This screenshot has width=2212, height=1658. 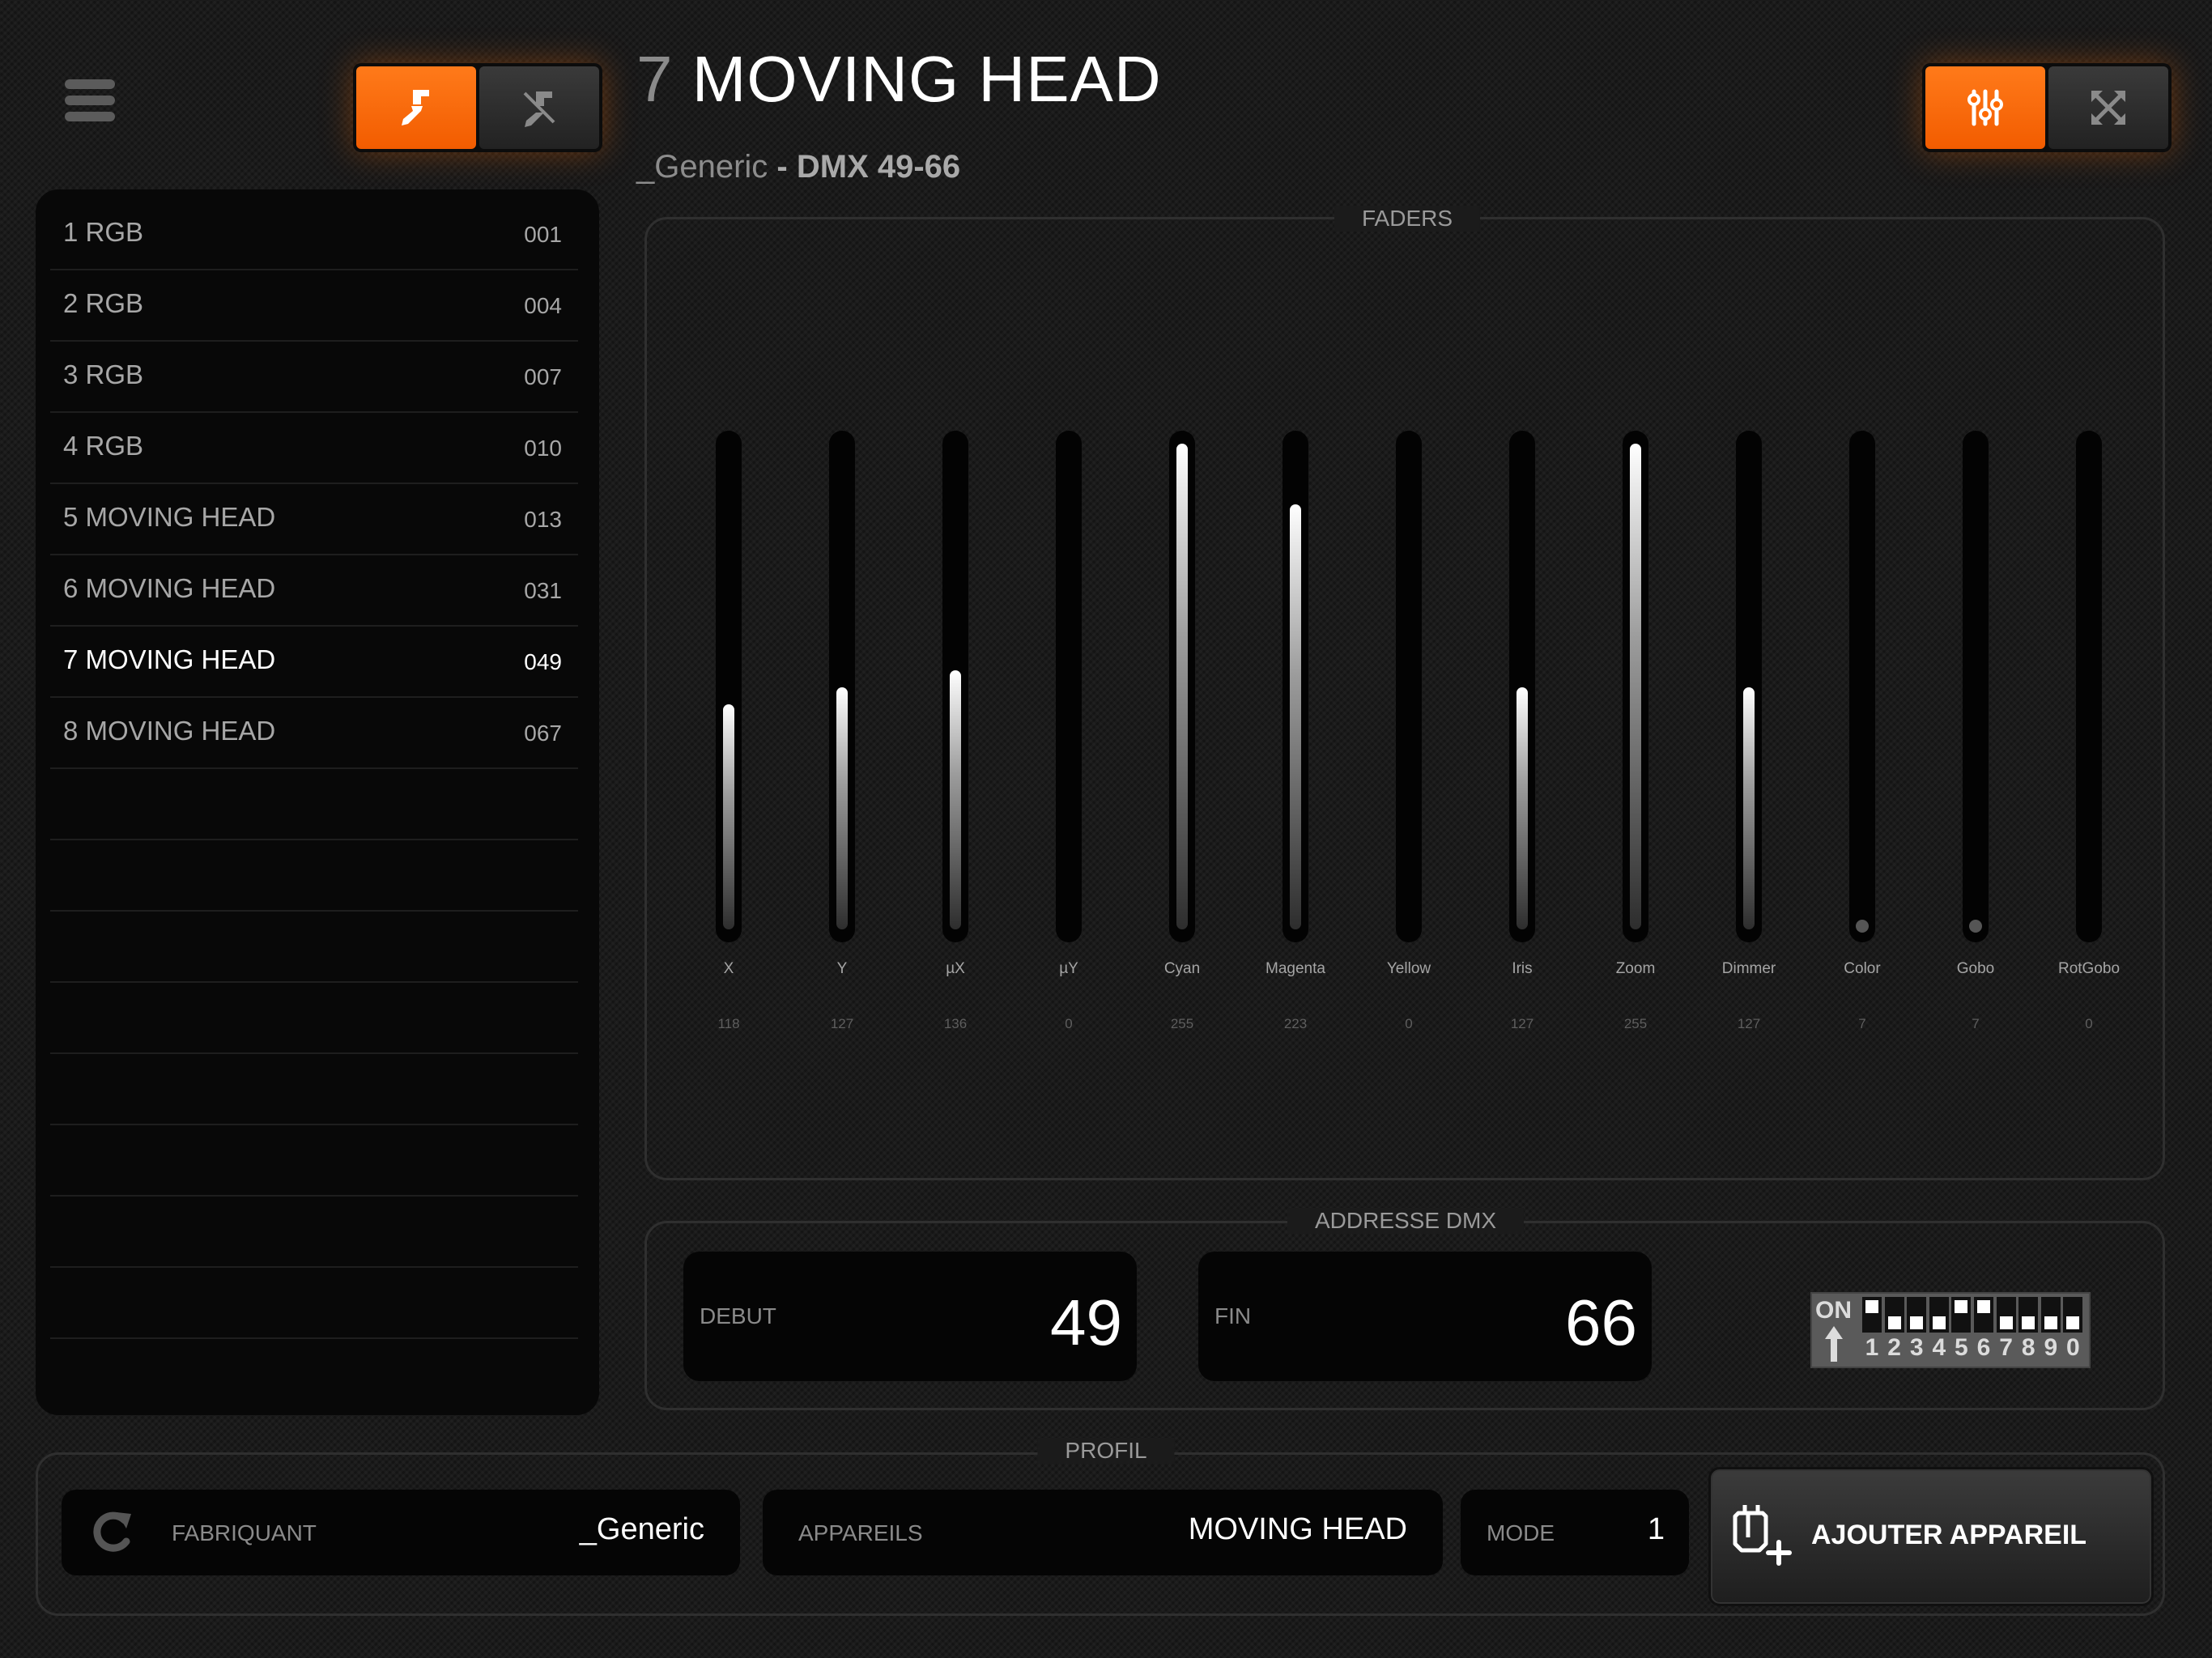 I want to click on dmx-start-field: DEBUT 49, so click(x=910, y=1316).